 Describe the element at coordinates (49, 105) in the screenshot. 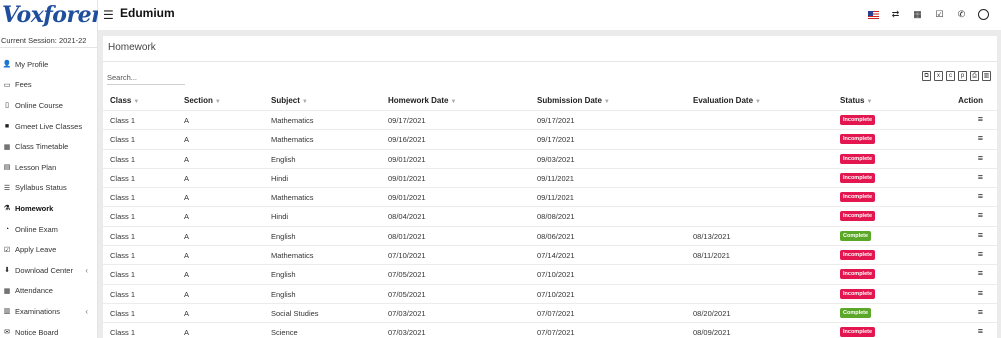

I see `sidebar-item-online-course: ▯ Online Course` at that location.